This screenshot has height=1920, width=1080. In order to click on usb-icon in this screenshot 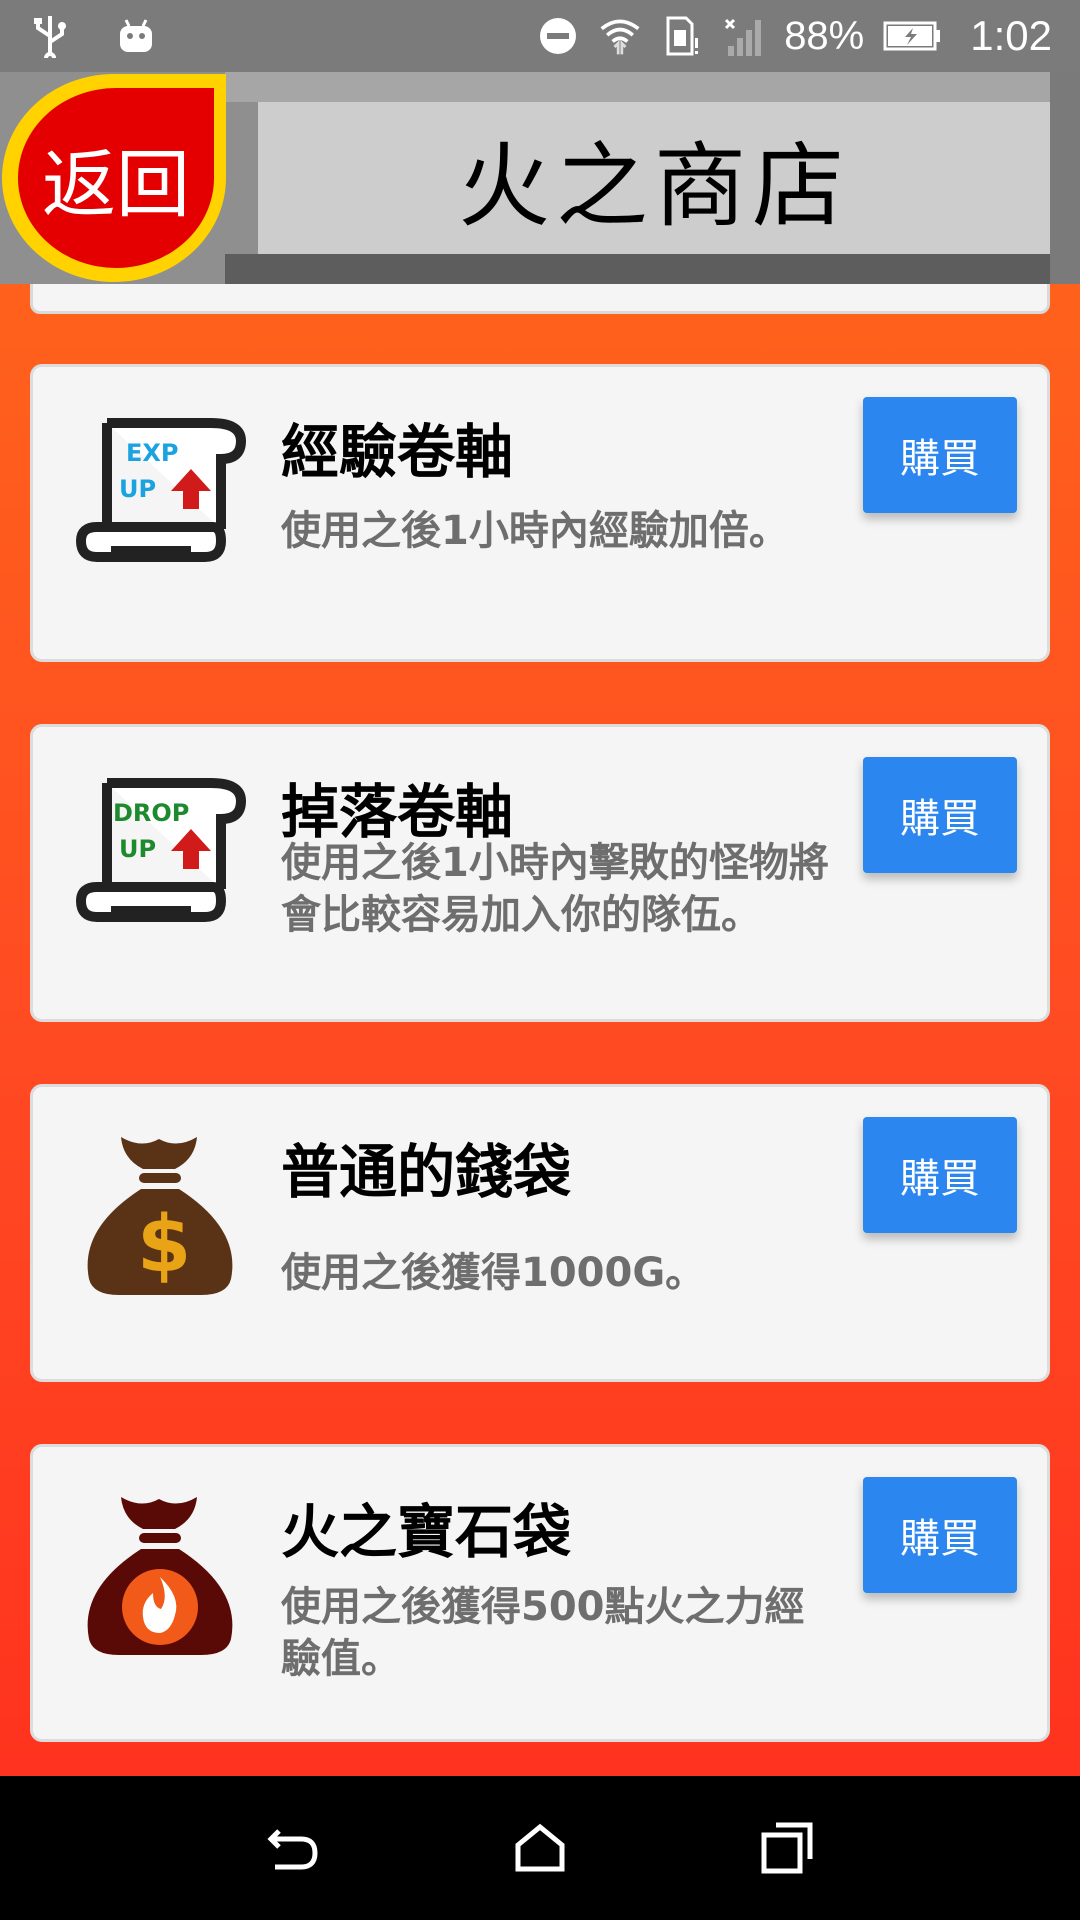, I will do `click(50, 36)`.